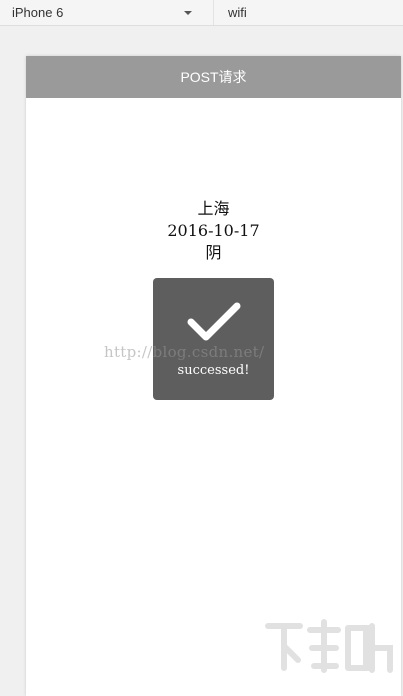 This screenshot has width=403, height=696. What do you see at coordinates (184, 352) in the screenshot?
I see `url-watermark: http://blog.csdn.net/` at bounding box center [184, 352].